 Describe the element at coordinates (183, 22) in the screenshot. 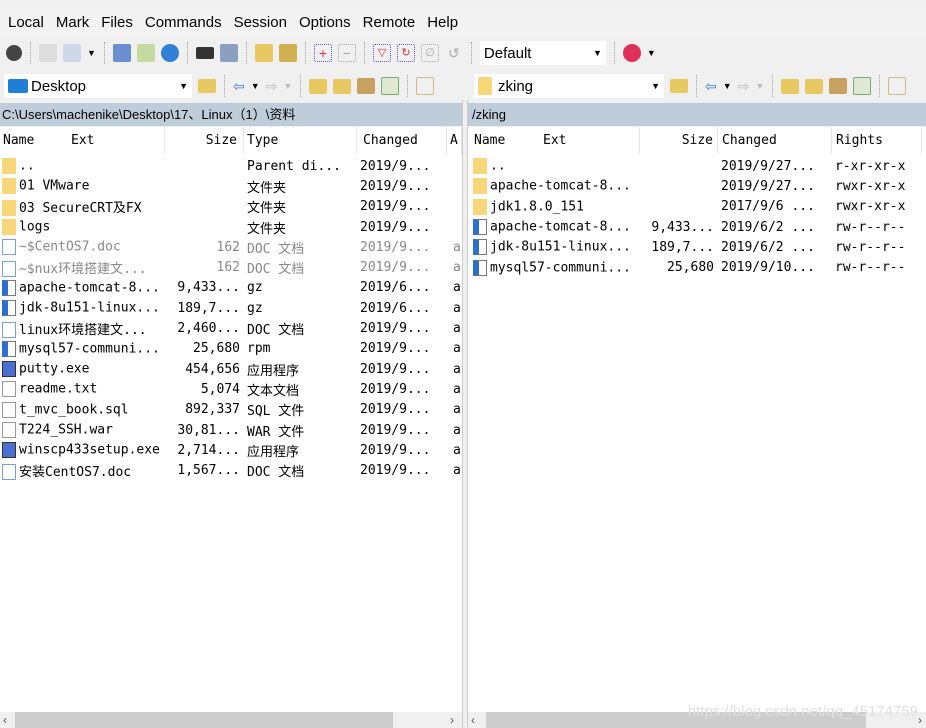

I see `menu-commands: Commands` at that location.